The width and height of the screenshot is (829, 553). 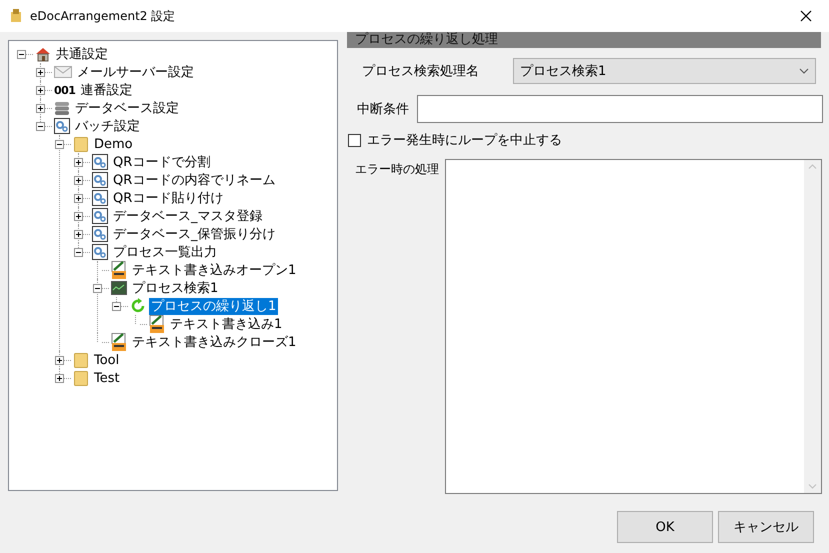 What do you see at coordinates (383, 109) in the screenshot?
I see `field-label: 中断条件` at bounding box center [383, 109].